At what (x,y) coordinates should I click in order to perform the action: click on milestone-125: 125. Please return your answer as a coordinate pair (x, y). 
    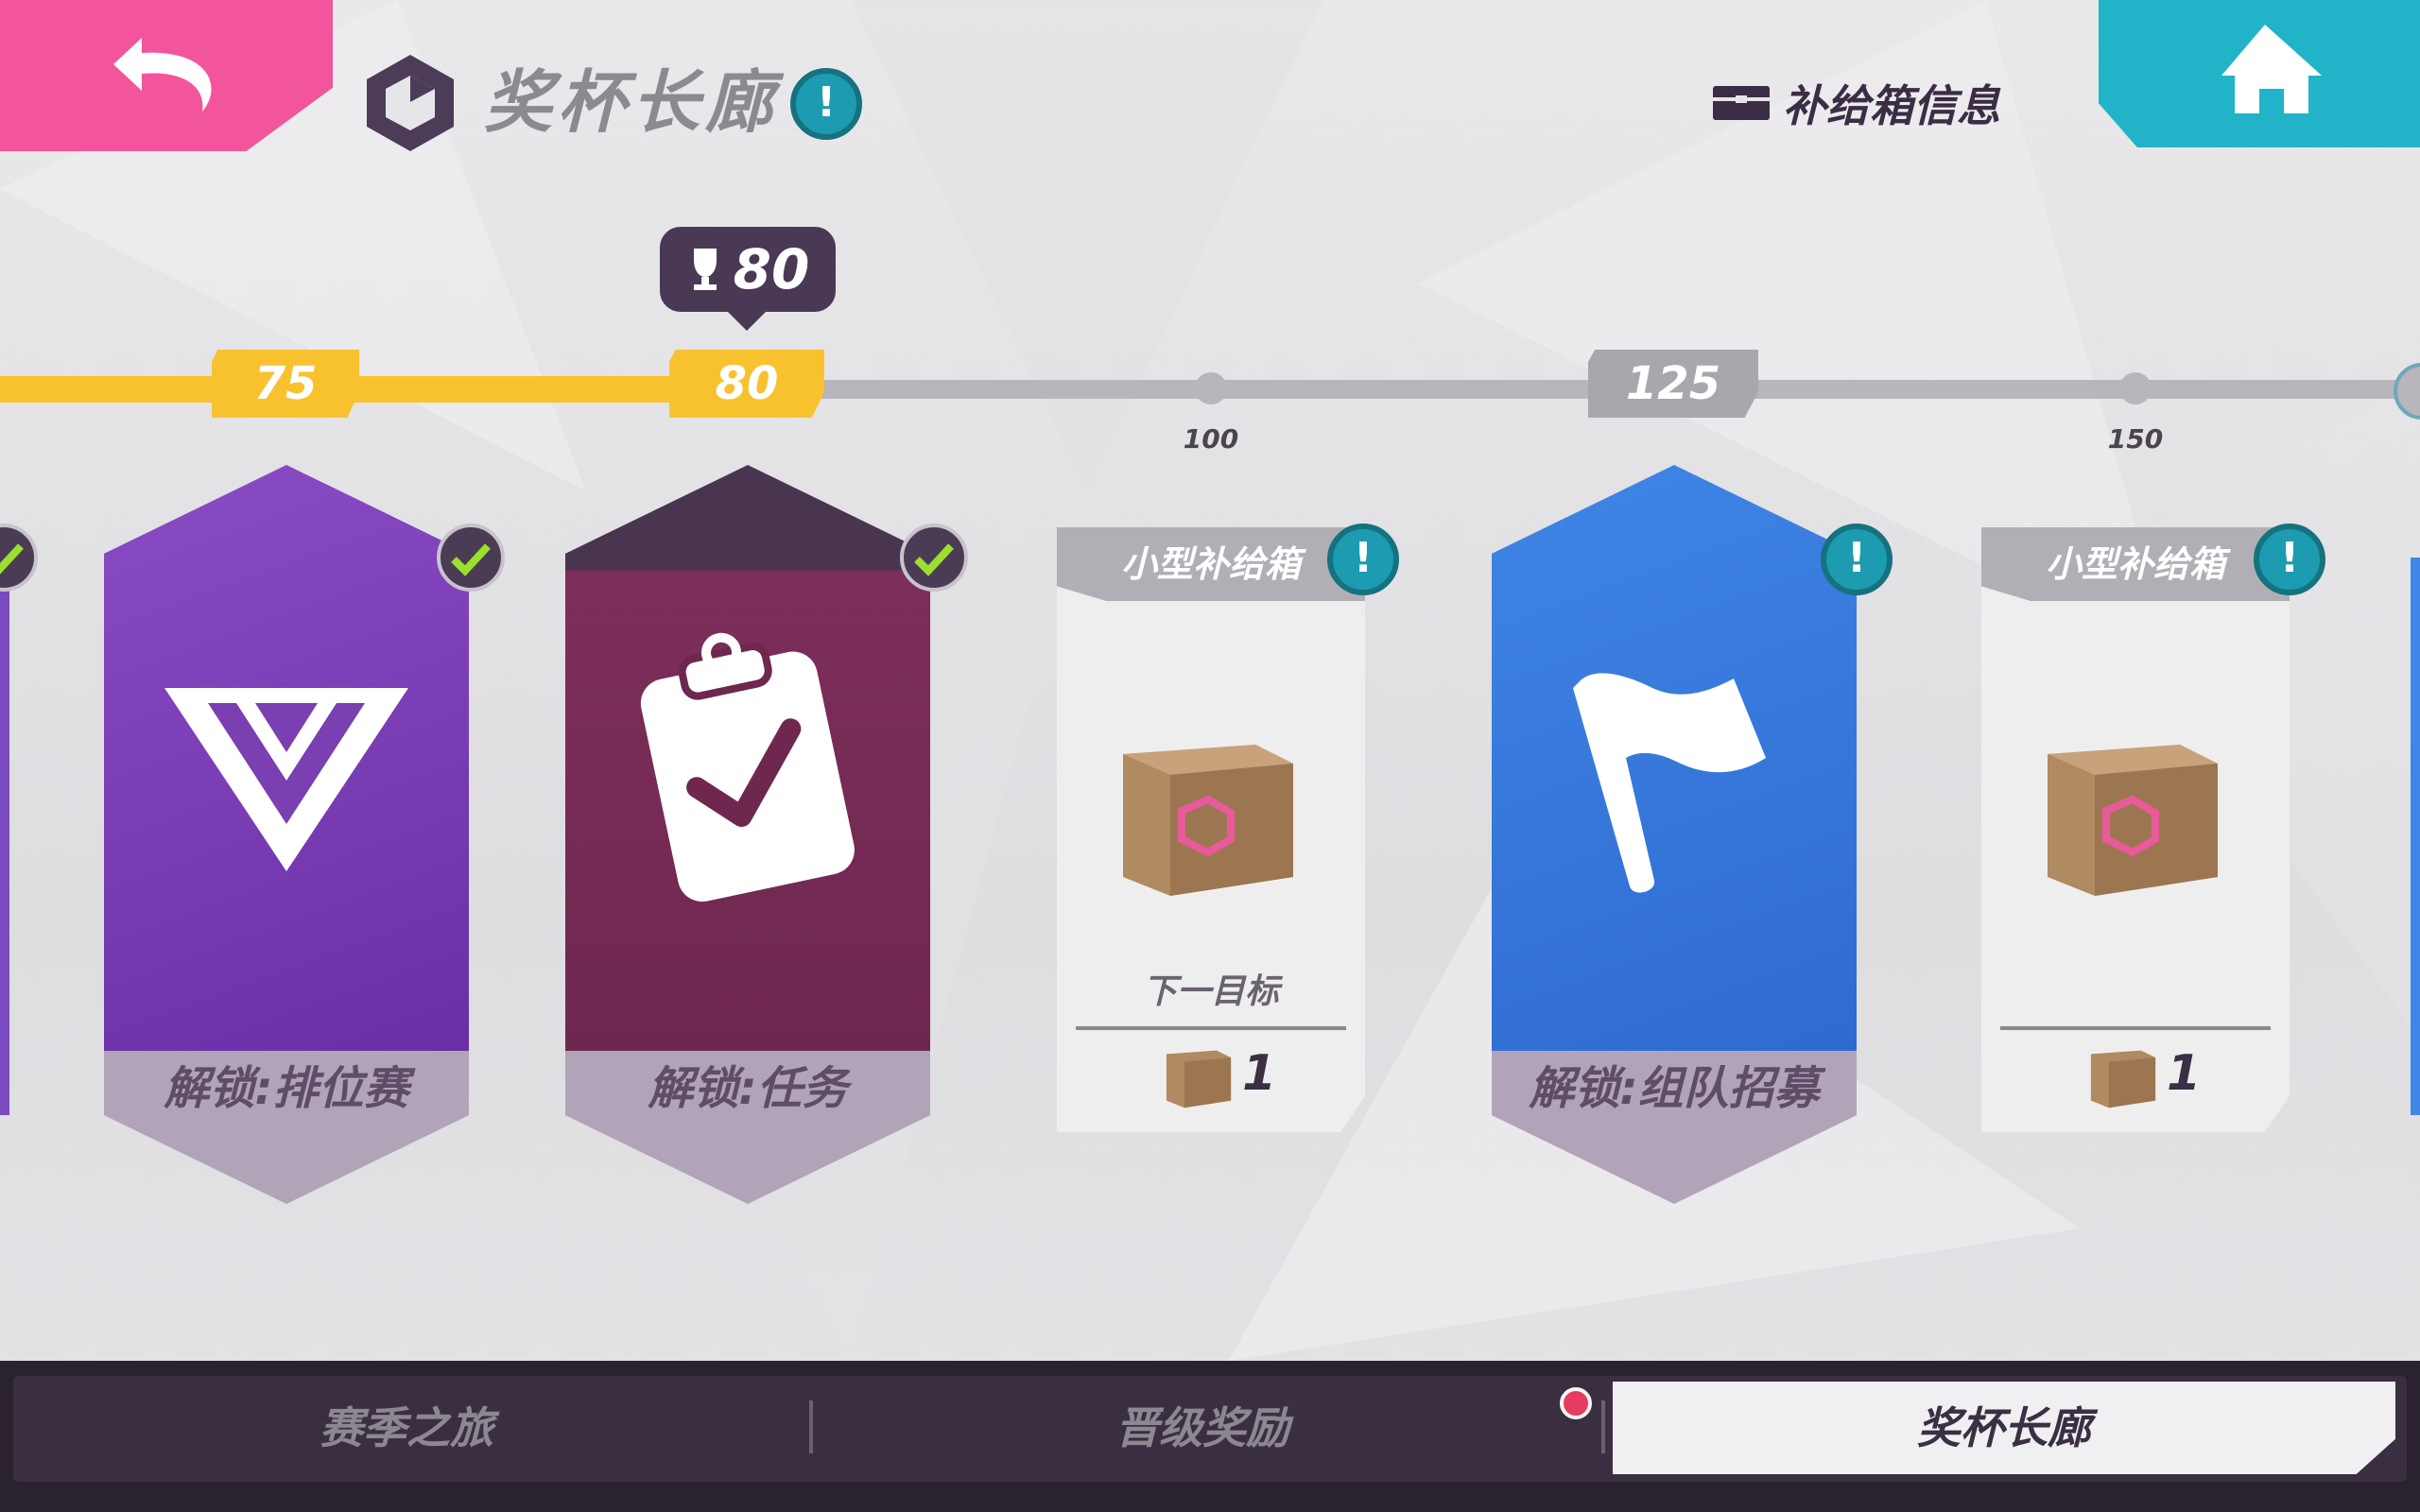
    Looking at the image, I should click on (1673, 384).